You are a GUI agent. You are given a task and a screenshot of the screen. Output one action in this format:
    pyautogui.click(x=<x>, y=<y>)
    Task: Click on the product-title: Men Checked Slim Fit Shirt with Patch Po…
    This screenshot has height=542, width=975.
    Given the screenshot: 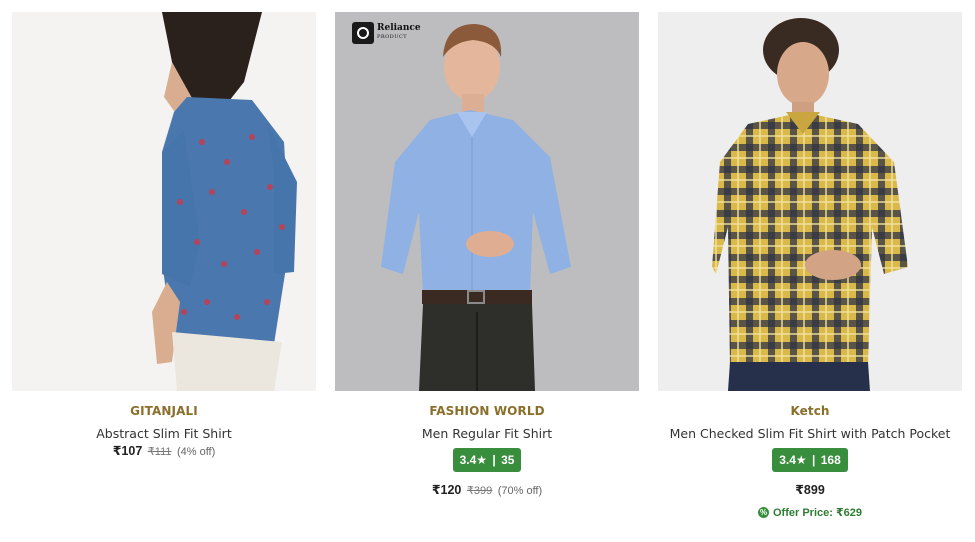 What is the action you would take?
    pyautogui.click(x=810, y=433)
    